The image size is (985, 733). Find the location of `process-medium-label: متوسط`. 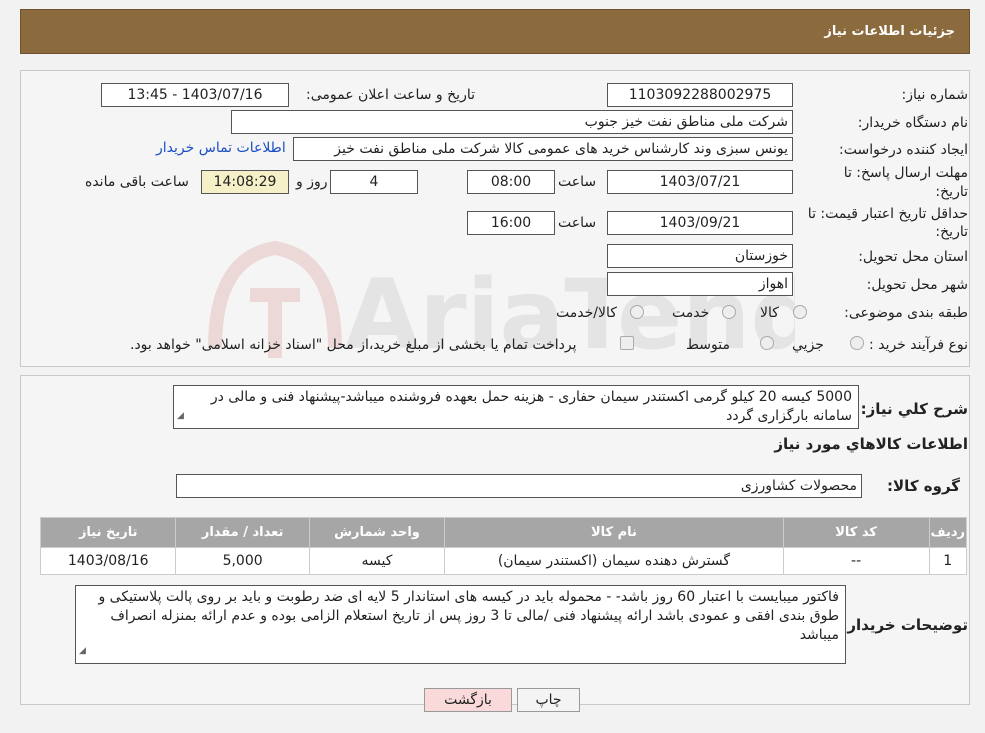

process-medium-label: متوسط is located at coordinates (708, 345).